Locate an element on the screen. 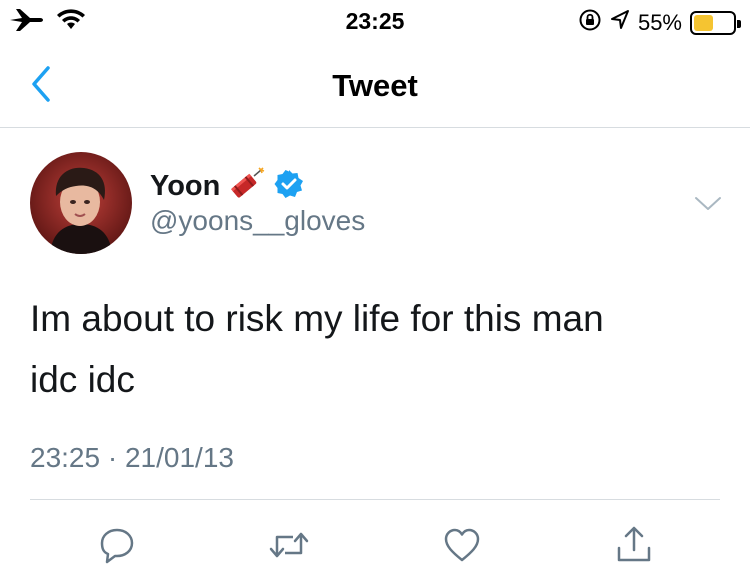 This screenshot has height=579, width=750. status-bar-right: 55% is located at coordinates (659, 22).